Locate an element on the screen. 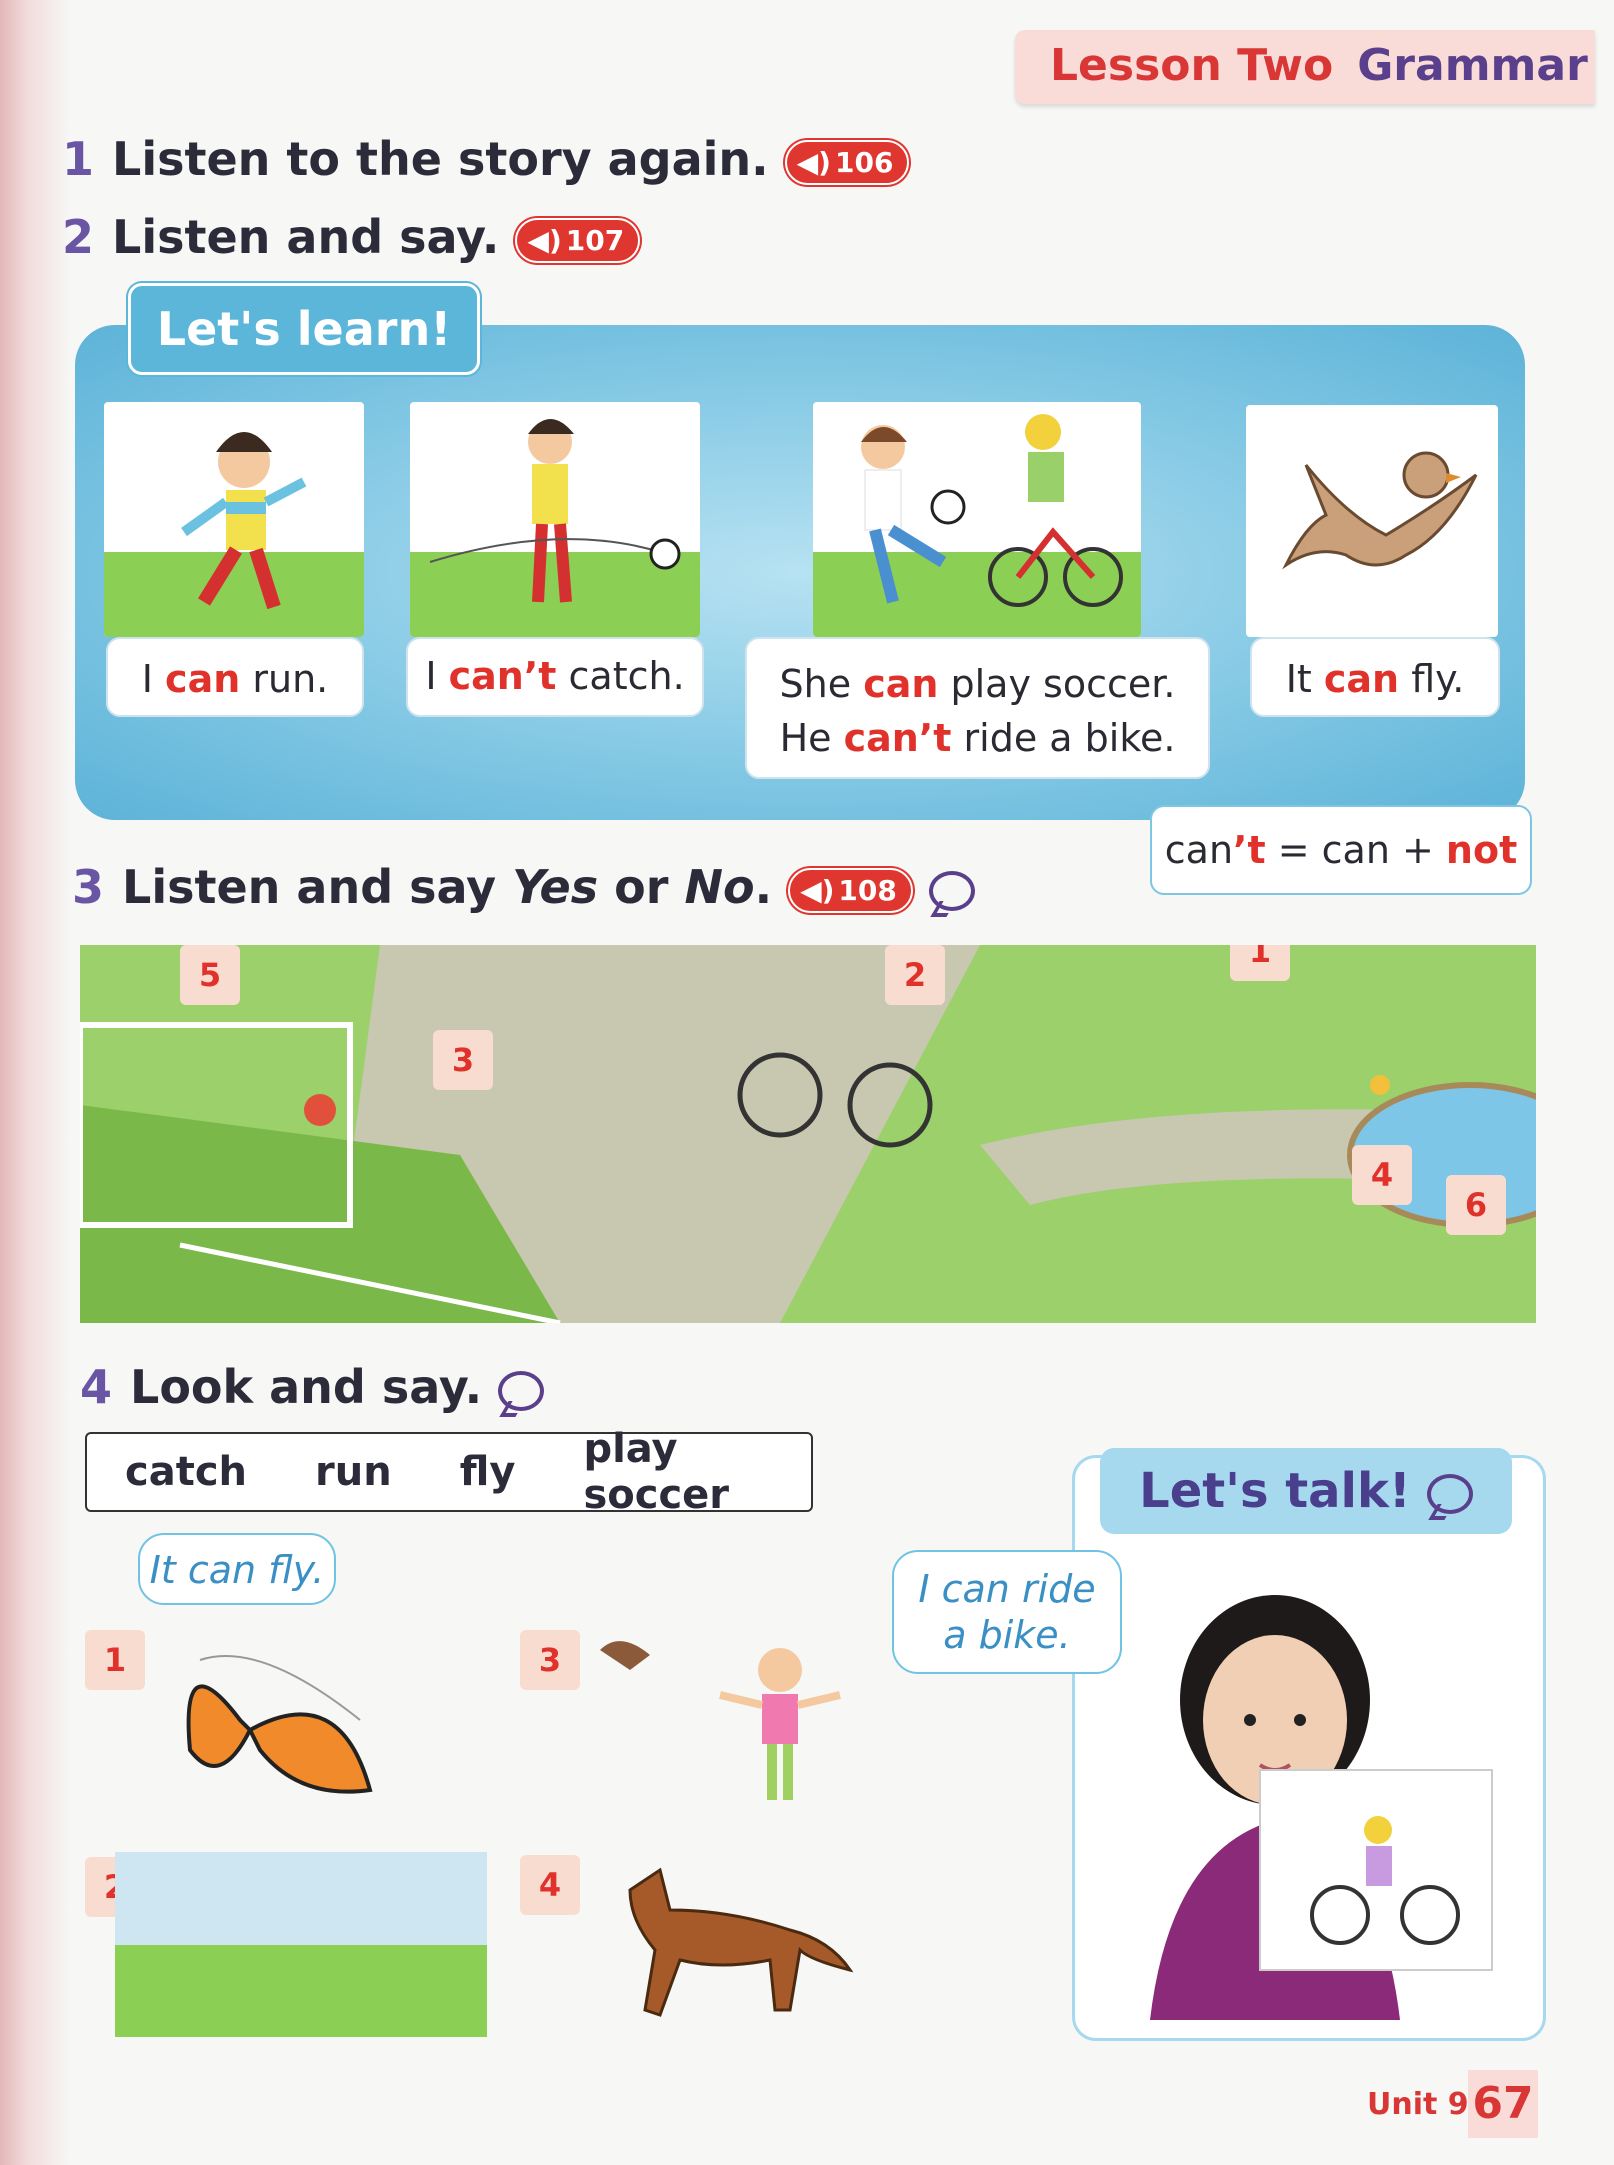 Image resolution: width=1614 pixels, height=2165 pixels. example-speech-bubble: It can fly. is located at coordinates (237, 1569).